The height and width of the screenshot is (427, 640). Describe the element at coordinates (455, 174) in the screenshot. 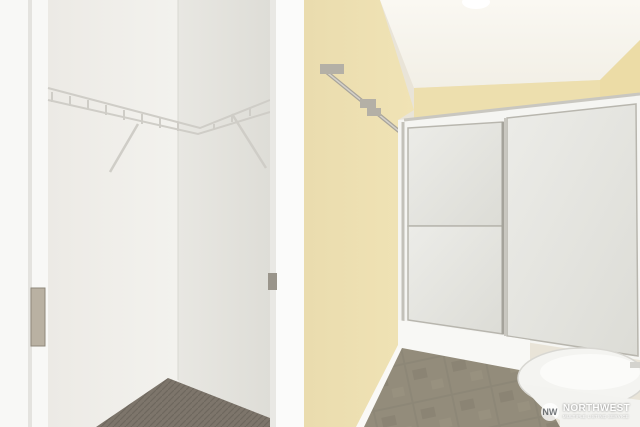

I see `shower-door-left-panel` at that location.